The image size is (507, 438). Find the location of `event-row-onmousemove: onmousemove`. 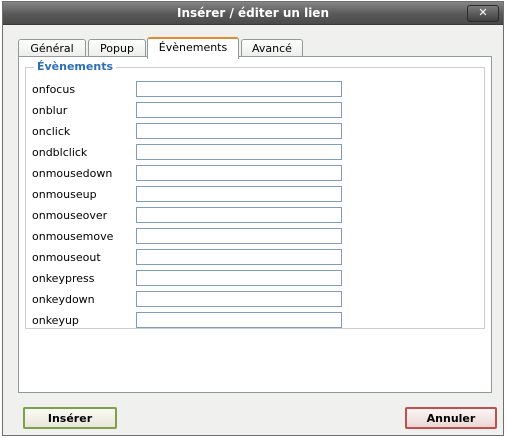

event-row-onmousemove: onmousemove is located at coordinates (255, 237).